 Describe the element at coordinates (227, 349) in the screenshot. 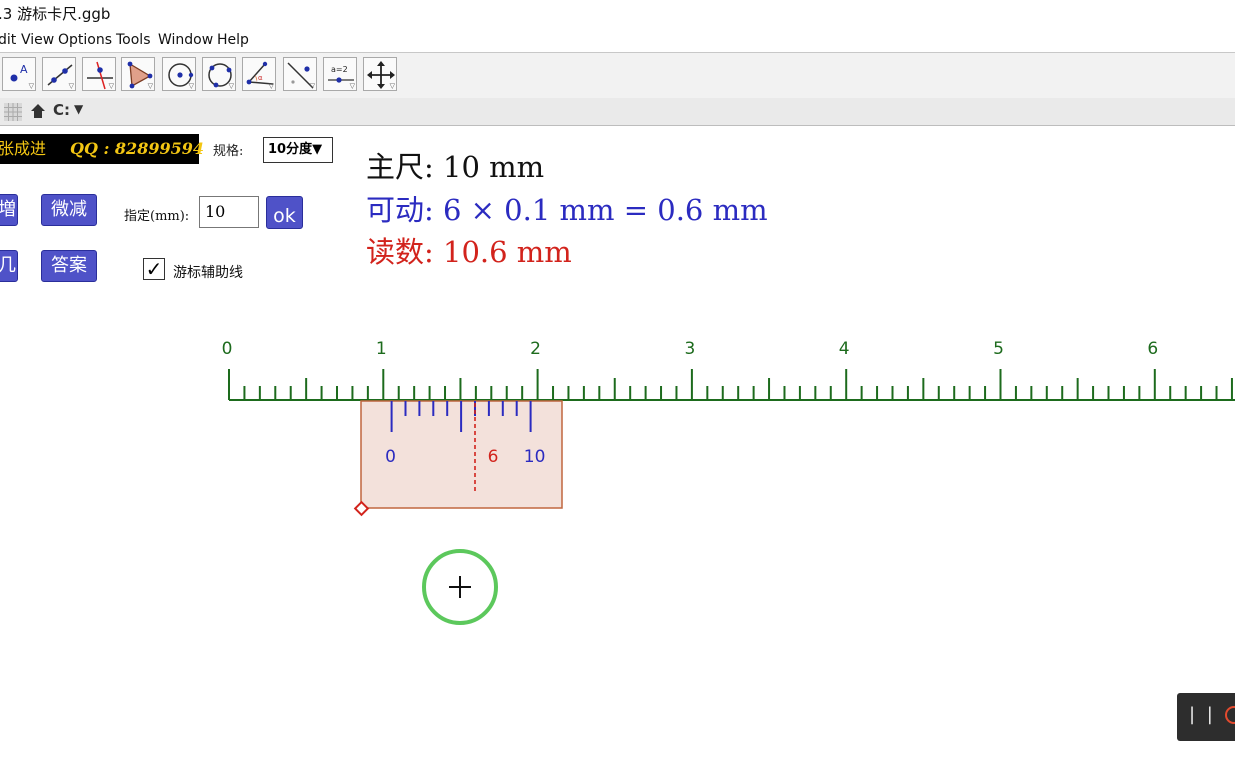

I see `main-scale-label: 0` at that location.